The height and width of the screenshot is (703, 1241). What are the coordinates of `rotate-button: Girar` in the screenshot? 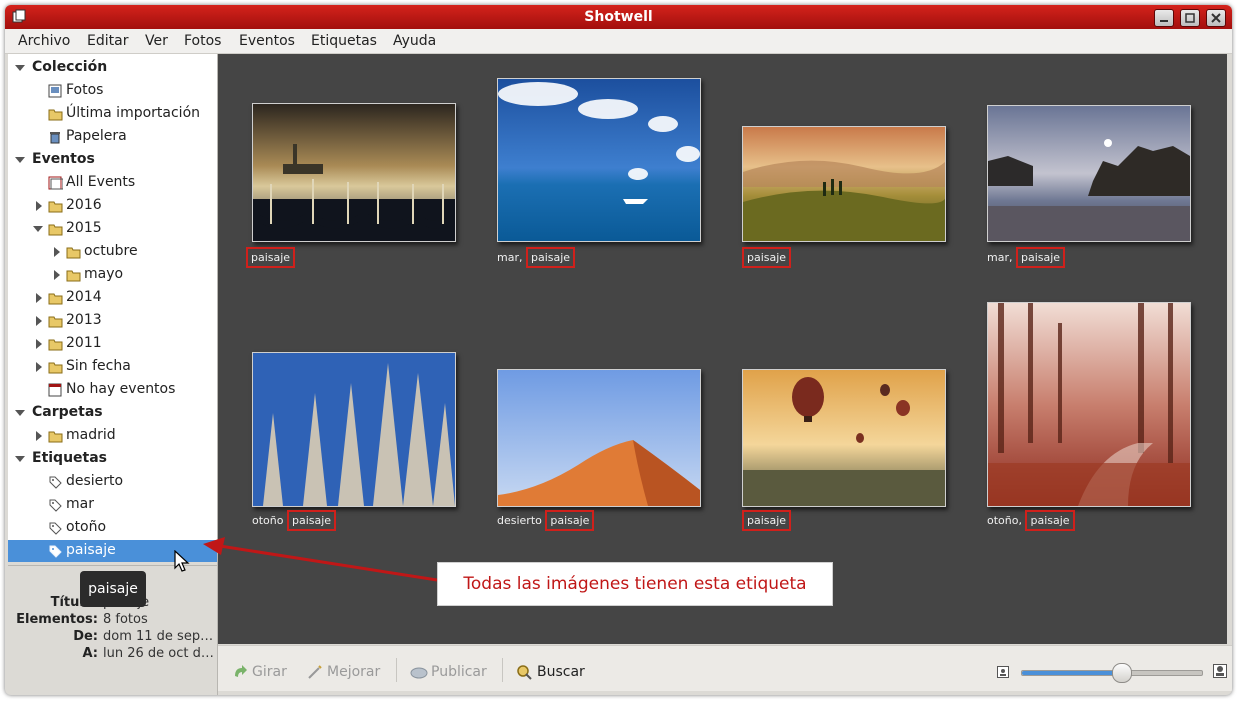 It's located at (269, 672).